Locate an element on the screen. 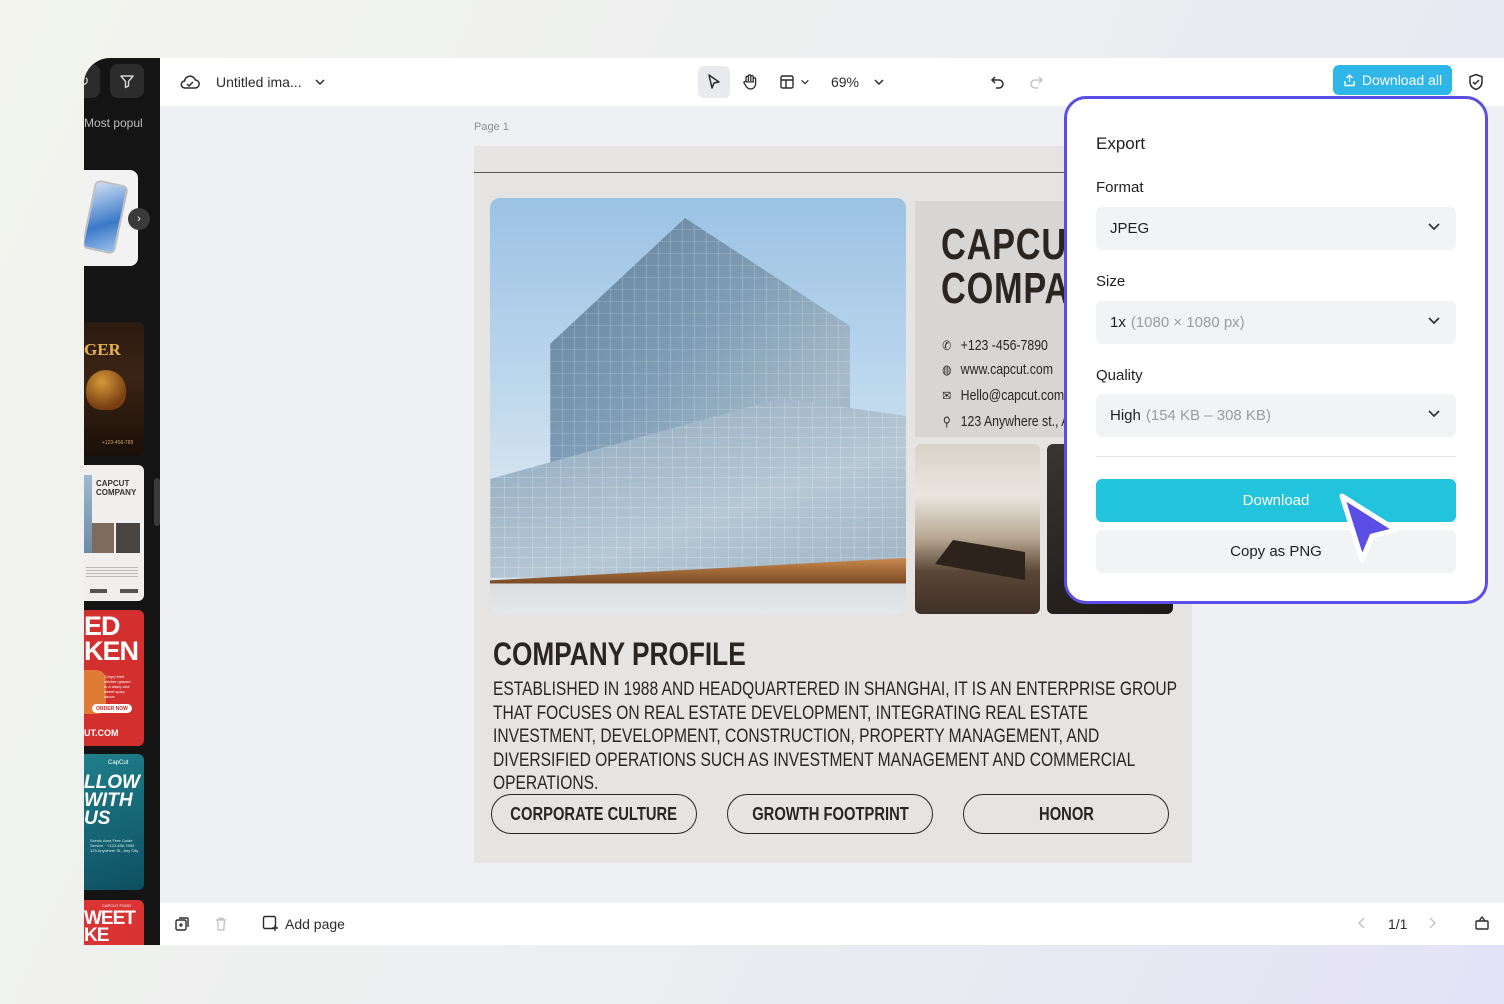  template-burger-text: GER is located at coordinates (102, 349).